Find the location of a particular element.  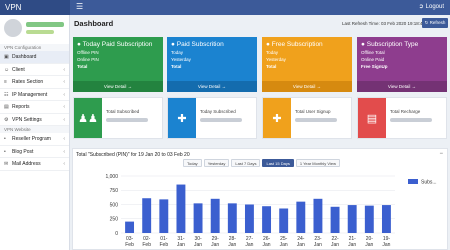

blog-post-icon: • is located at coordinates (5, 151).